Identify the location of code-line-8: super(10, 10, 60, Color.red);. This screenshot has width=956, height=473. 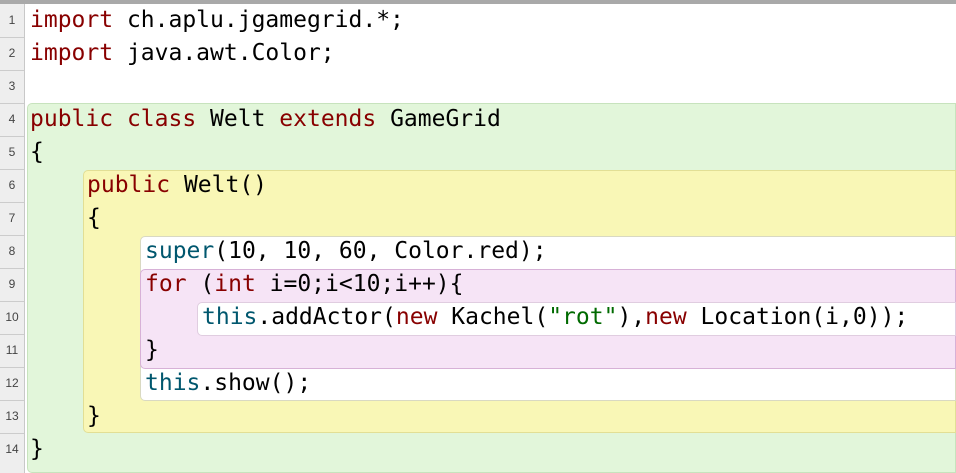
(346, 251).